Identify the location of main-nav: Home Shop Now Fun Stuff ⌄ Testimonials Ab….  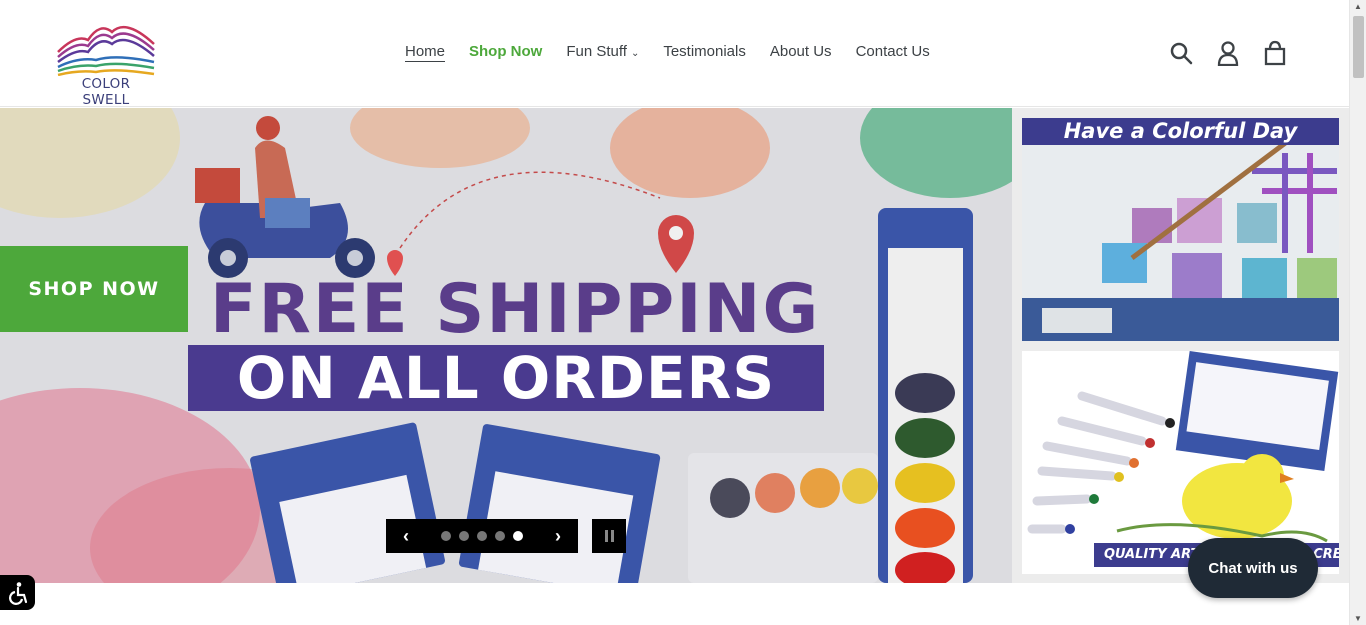
(667, 52).